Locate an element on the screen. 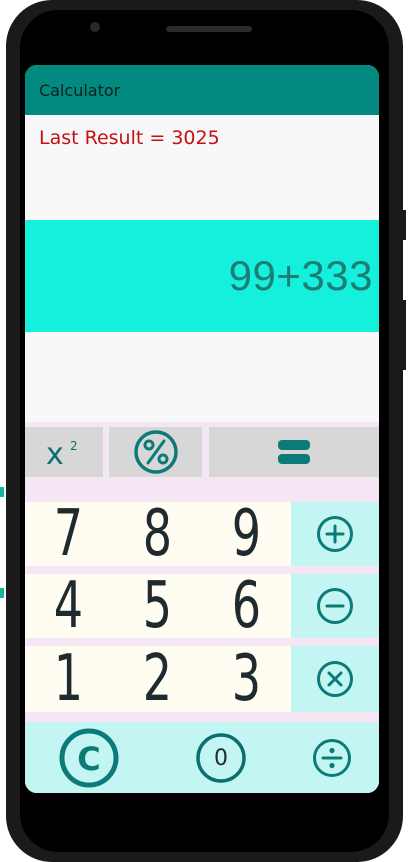 Image resolution: width=409 pixels, height=862 pixels. svg-text: 2 is located at coordinates (74, 446).